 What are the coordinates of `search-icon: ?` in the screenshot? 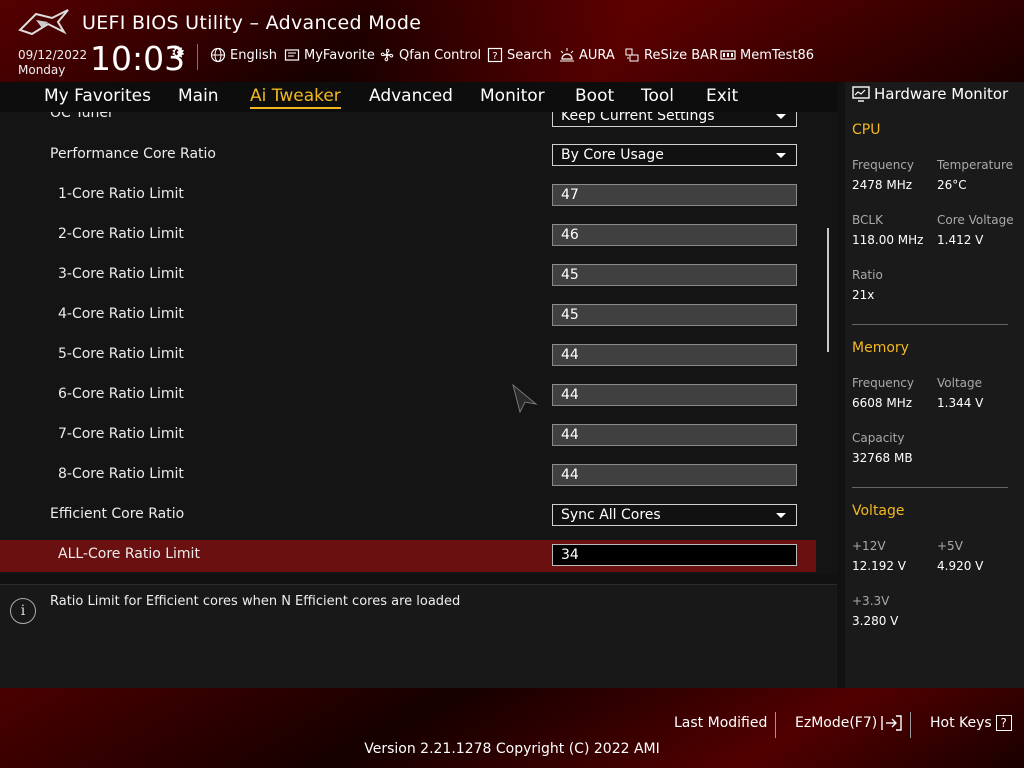 It's located at (495, 55).